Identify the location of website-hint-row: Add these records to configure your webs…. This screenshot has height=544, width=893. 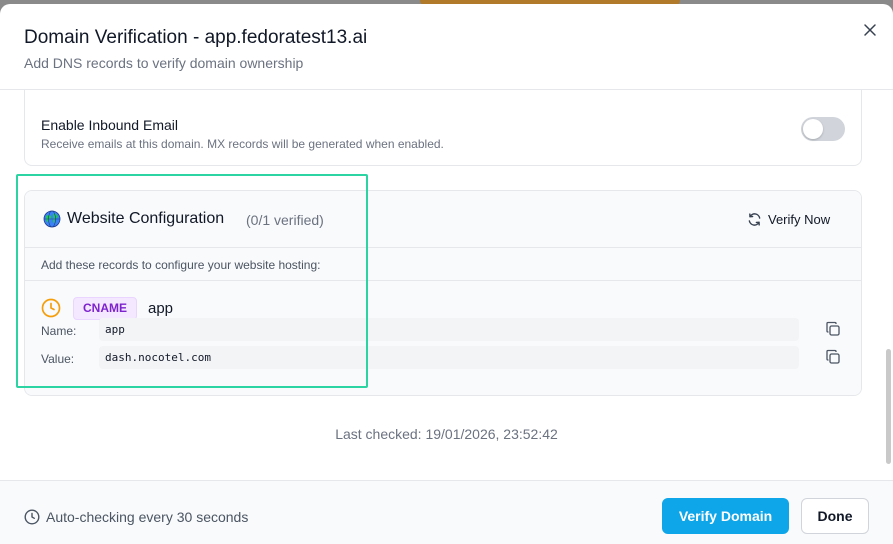
(443, 264).